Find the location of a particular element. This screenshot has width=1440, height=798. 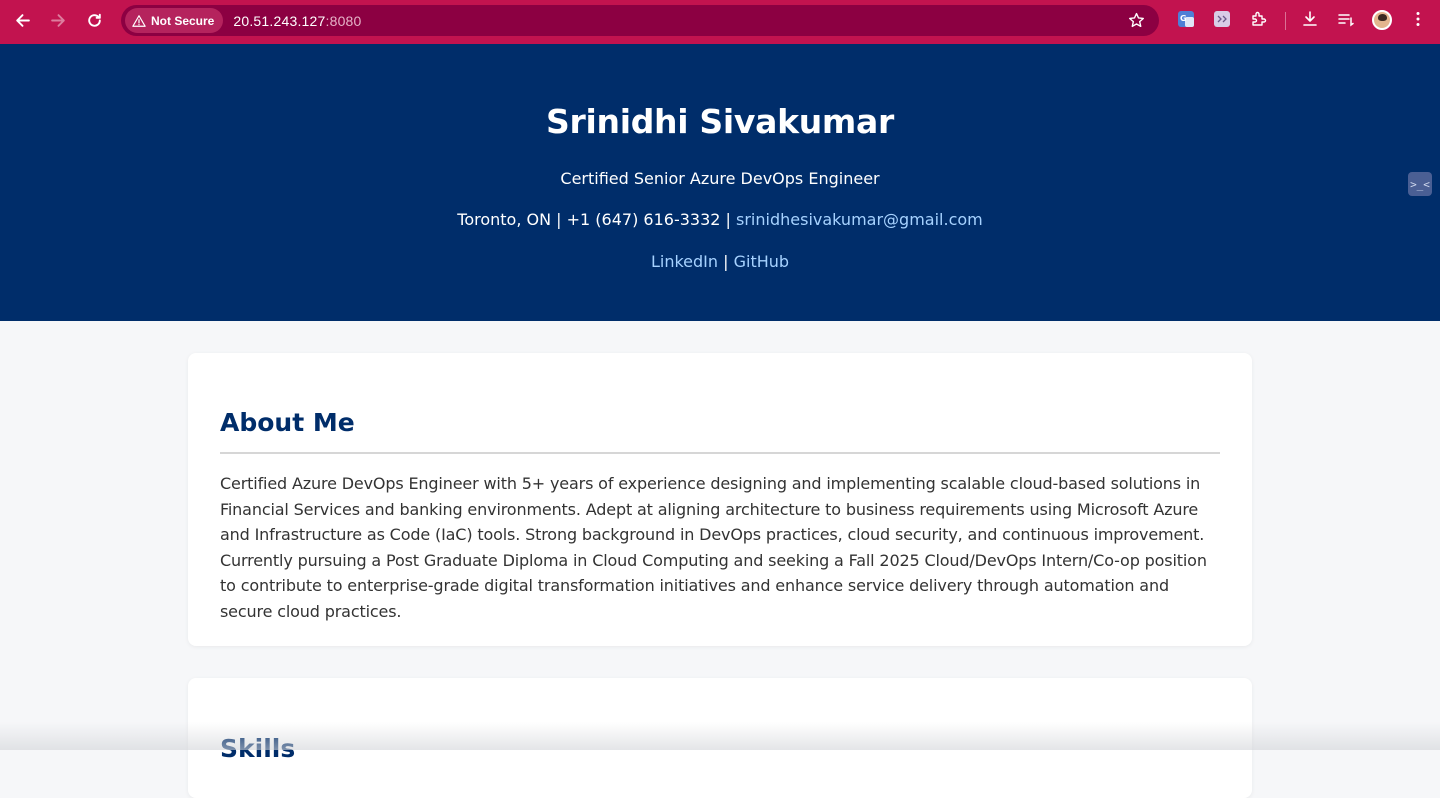

url-port: :8080 is located at coordinates (343, 20).